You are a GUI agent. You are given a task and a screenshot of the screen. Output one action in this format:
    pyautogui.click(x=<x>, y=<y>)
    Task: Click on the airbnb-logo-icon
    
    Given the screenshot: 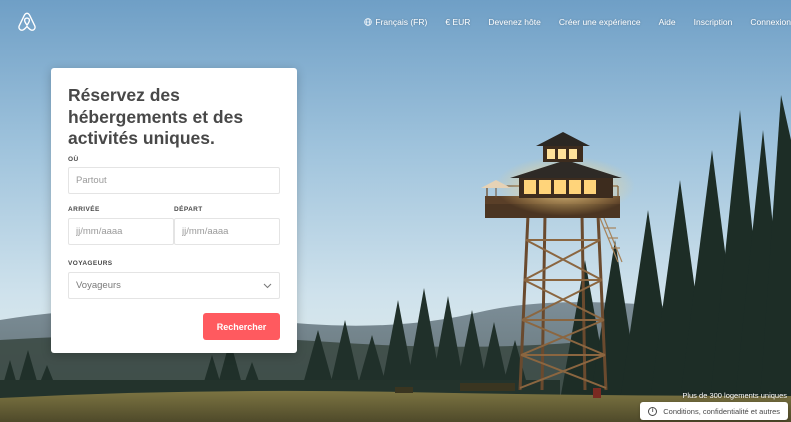 What is the action you would take?
    pyautogui.click(x=27, y=22)
    